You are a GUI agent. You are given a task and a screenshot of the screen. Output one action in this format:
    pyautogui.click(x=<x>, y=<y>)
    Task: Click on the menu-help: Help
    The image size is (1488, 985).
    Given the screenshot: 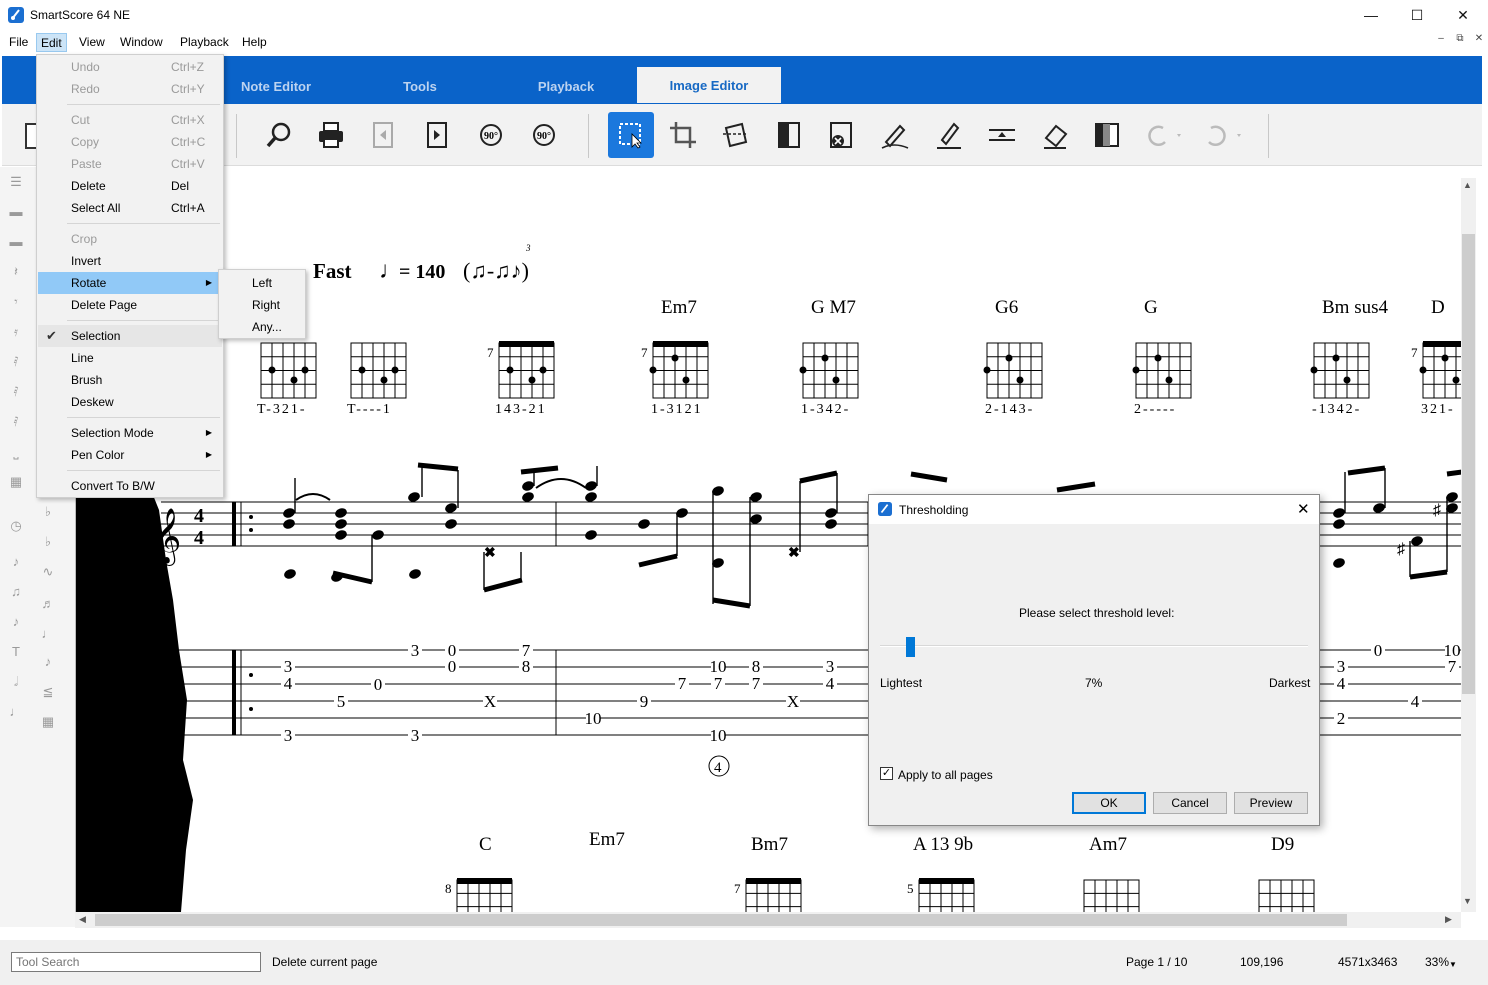 What is the action you would take?
    pyautogui.click(x=254, y=42)
    